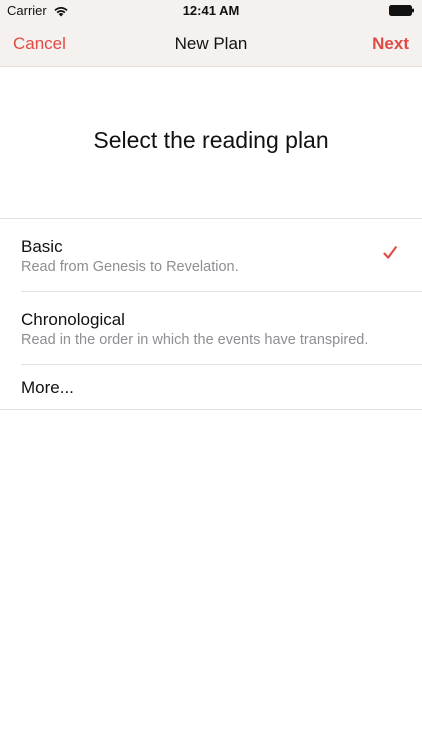  I want to click on plan-option-basic: Basic Read from Genesis to Revelation., so click(211, 255).